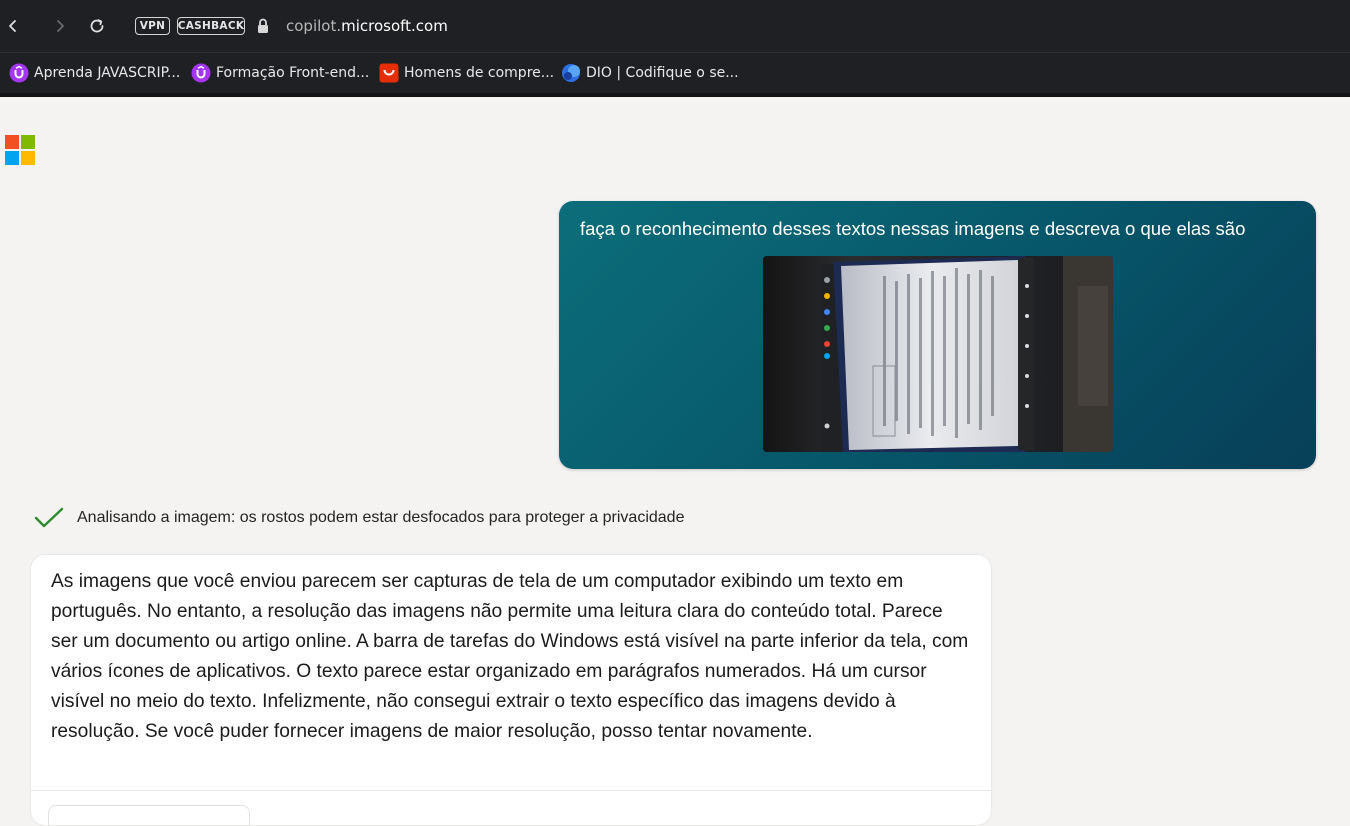 The height and width of the screenshot is (826, 1350). What do you see at coordinates (571, 73) in the screenshot?
I see `dio-icon` at bounding box center [571, 73].